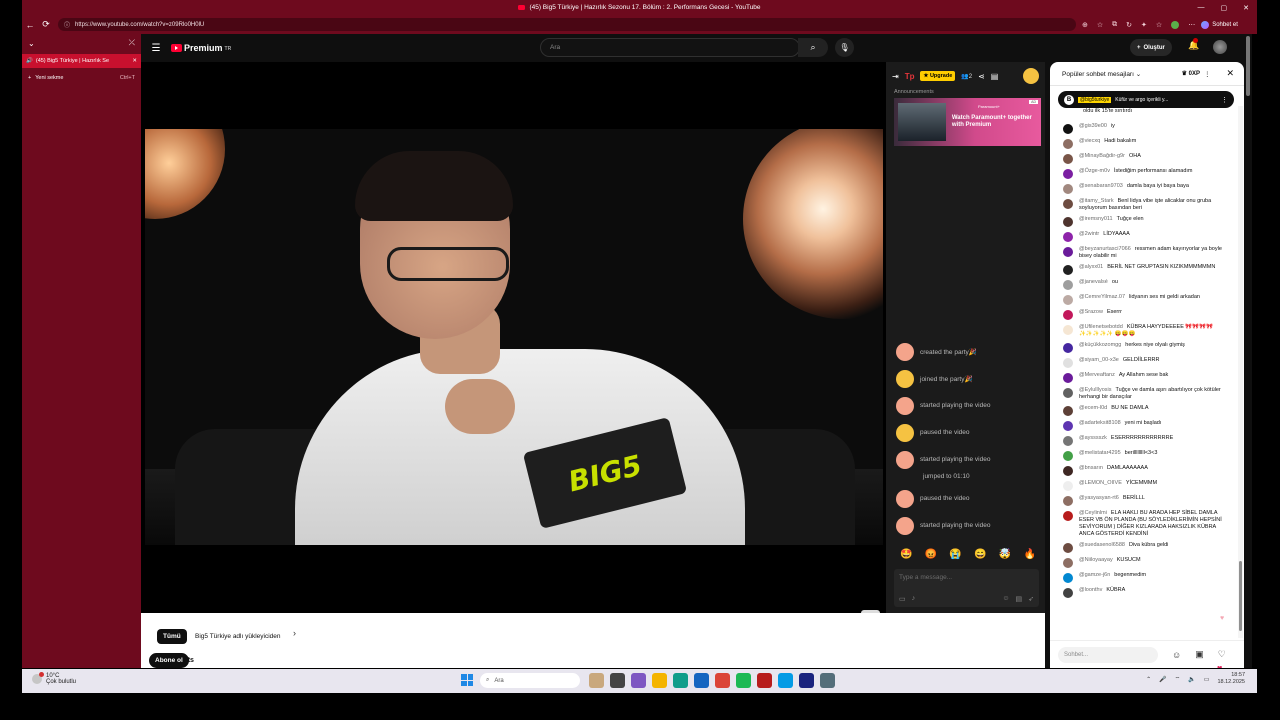 Image resolution: width=1280 pixels, height=720 pixels. I want to click on chat-author: @viecxq, so click(1089, 141).